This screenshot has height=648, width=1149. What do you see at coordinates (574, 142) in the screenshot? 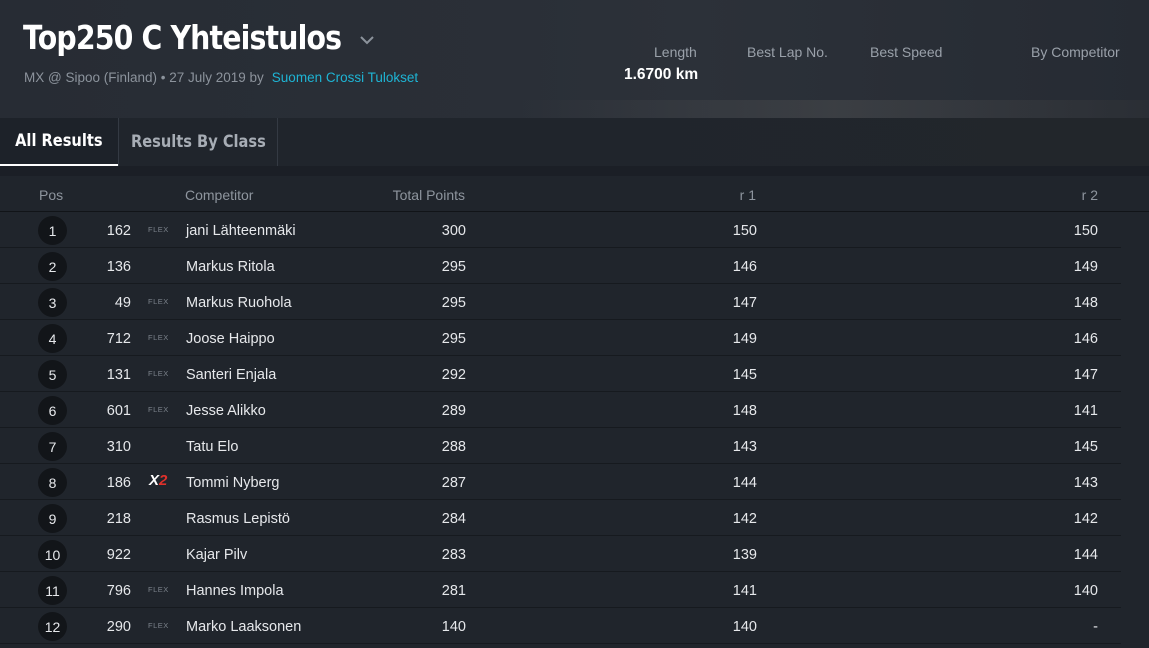
I see `tab-bar: All Results Results By Class` at bounding box center [574, 142].